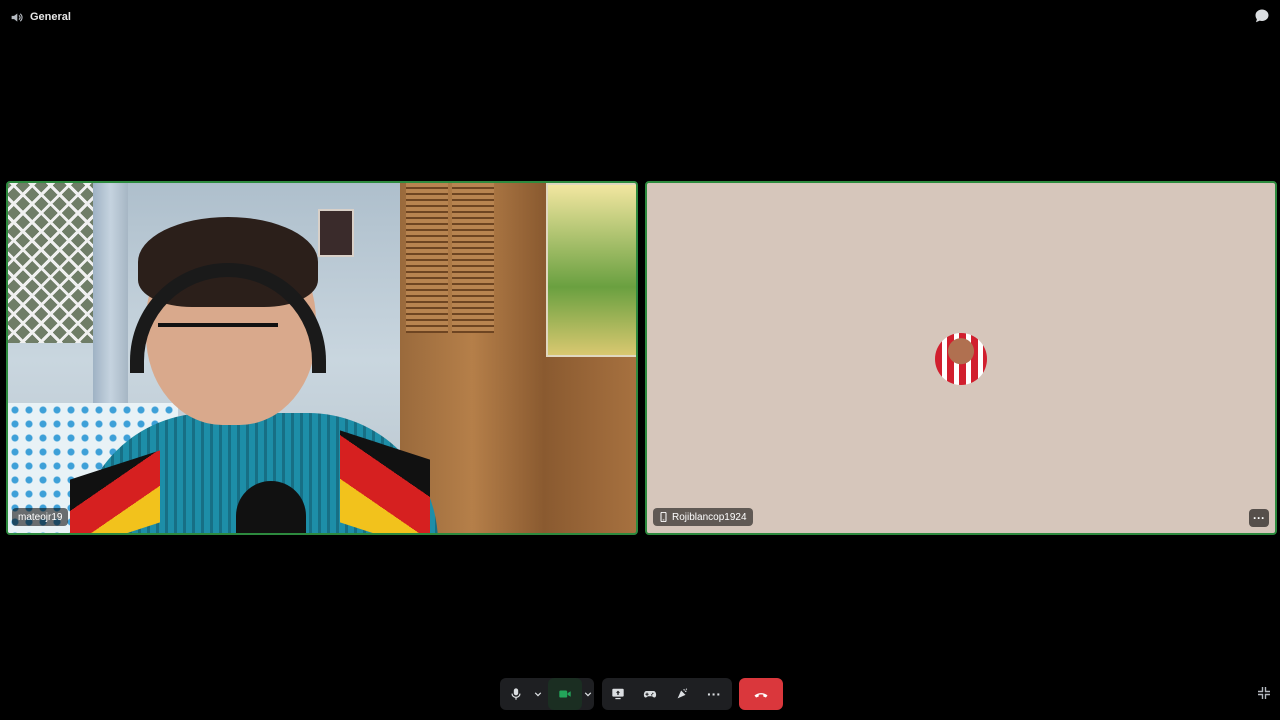 This screenshot has width=1280, height=720. Describe the element at coordinates (591, 270) in the screenshot. I see `video-poster` at that location.